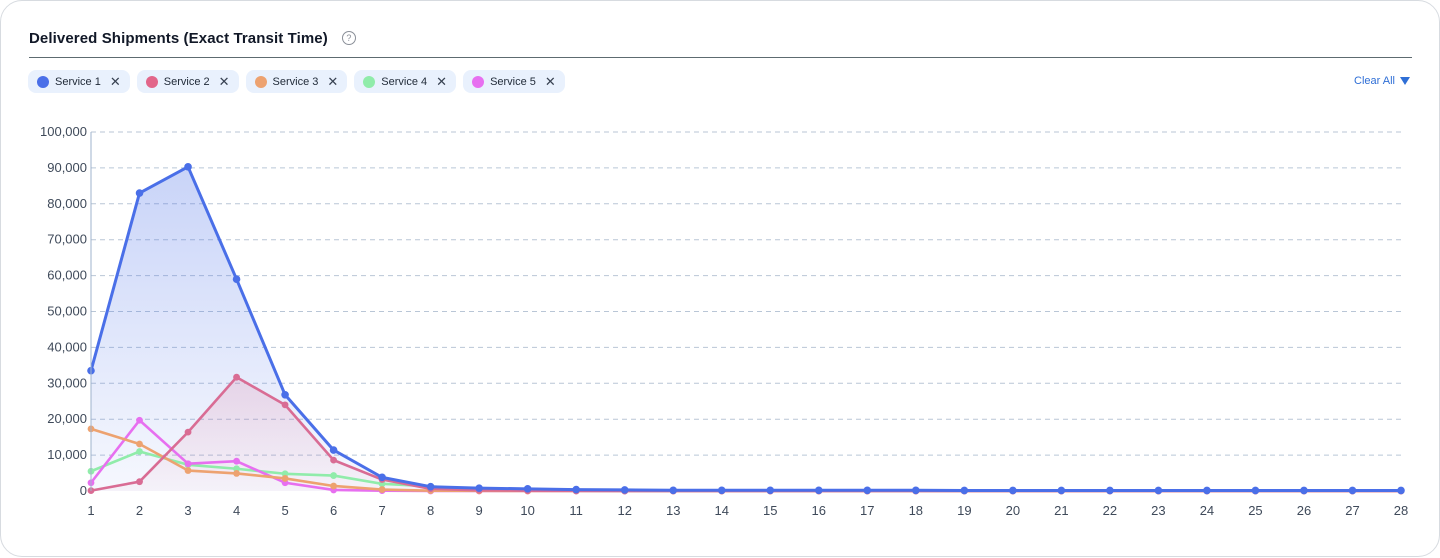 This screenshot has width=1440, height=558. Describe the element at coordinates (673, 510) in the screenshot. I see `x-tick-label: 13` at that location.